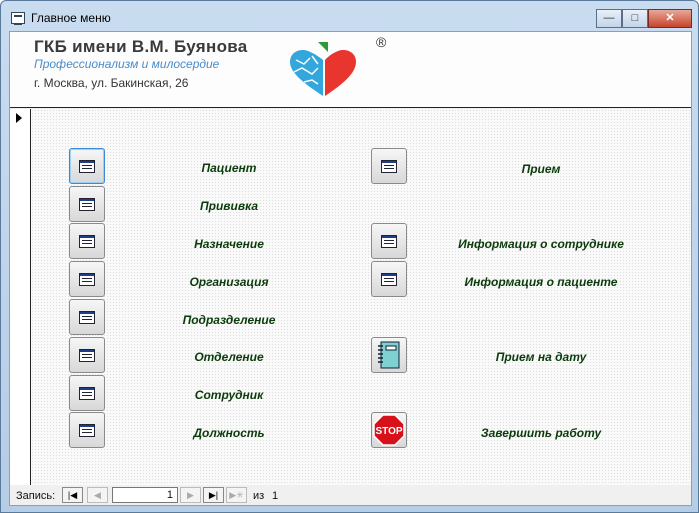  I want to click on current-record-input: 1, so click(145, 495).